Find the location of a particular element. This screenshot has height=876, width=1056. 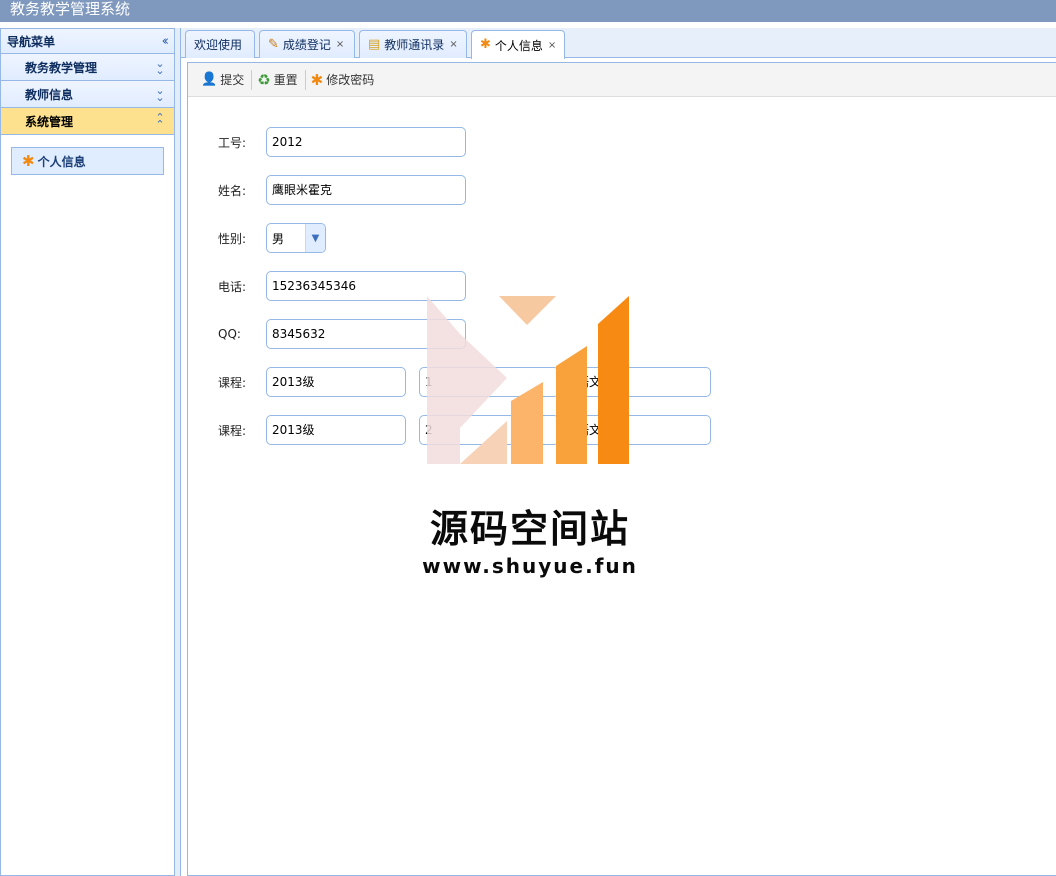

menu-link-label: 个人信息 is located at coordinates (61, 161).